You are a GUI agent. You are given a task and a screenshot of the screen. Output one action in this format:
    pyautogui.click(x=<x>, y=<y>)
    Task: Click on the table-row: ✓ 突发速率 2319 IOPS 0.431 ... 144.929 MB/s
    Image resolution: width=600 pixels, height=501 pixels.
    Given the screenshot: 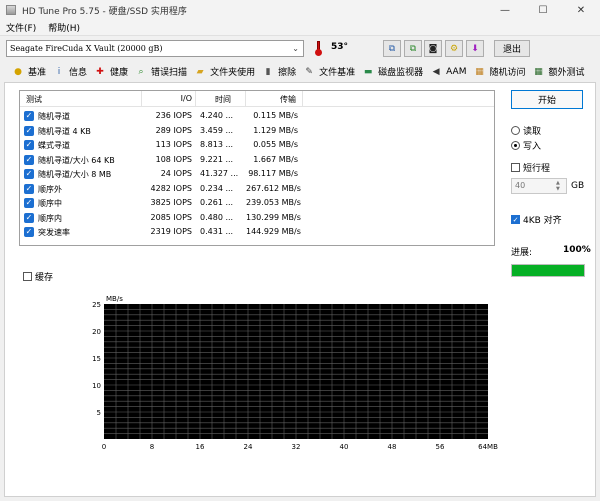 What is the action you would take?
    pyautogui.click(x=257, y=232)
    